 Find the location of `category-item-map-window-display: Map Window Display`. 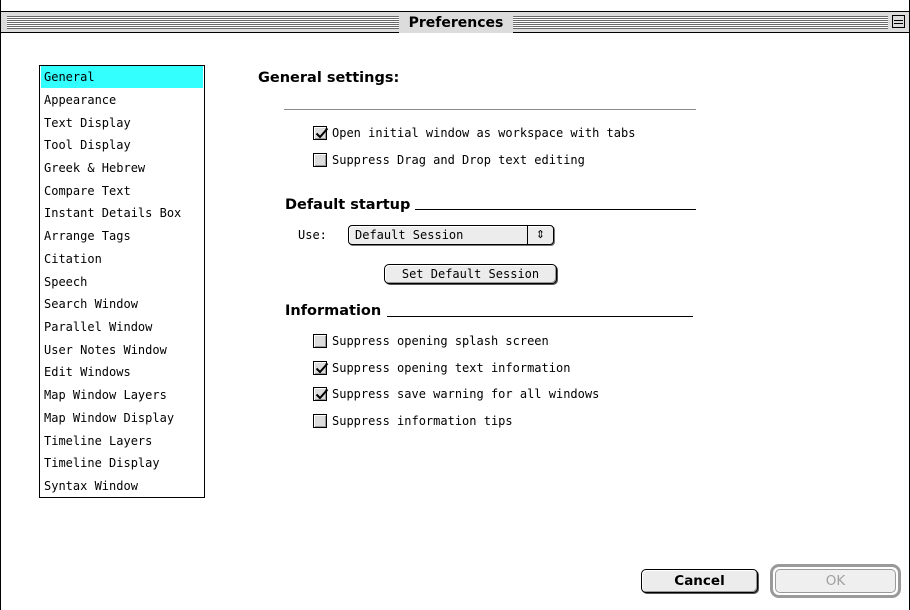

category-item-map-window-display: Map Window Display is located at coordinates (122, 418).